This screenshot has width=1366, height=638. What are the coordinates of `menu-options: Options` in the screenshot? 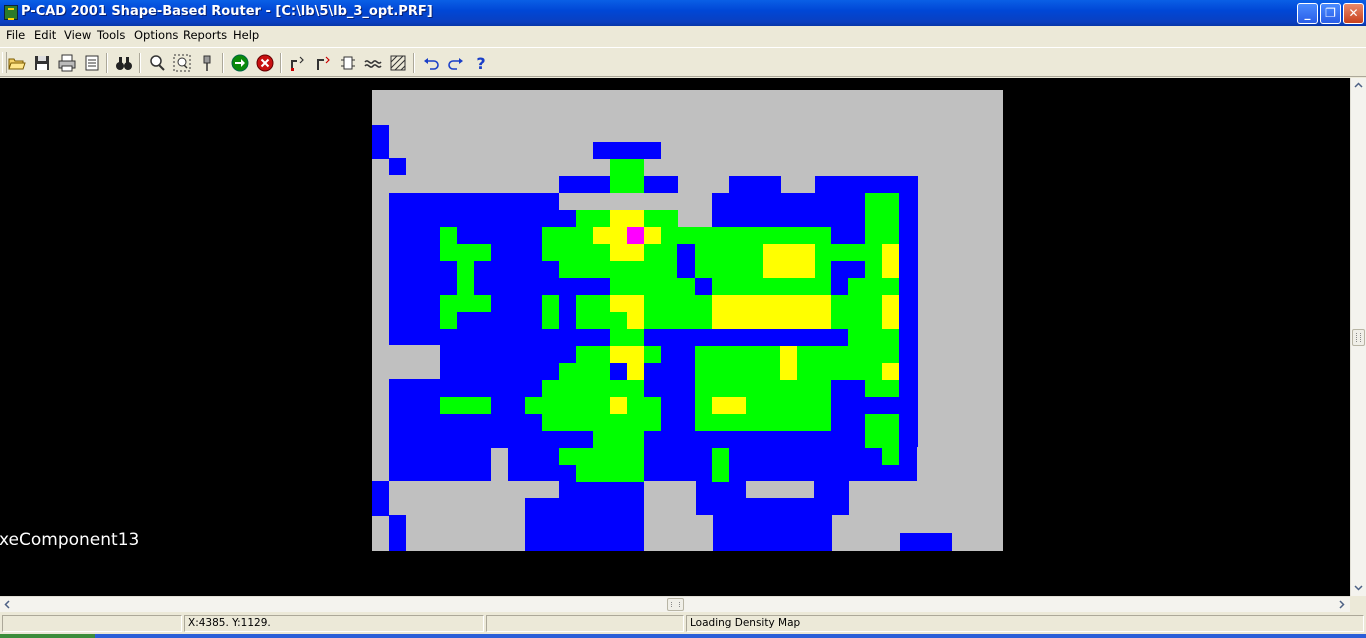 It's located at (156, 35).